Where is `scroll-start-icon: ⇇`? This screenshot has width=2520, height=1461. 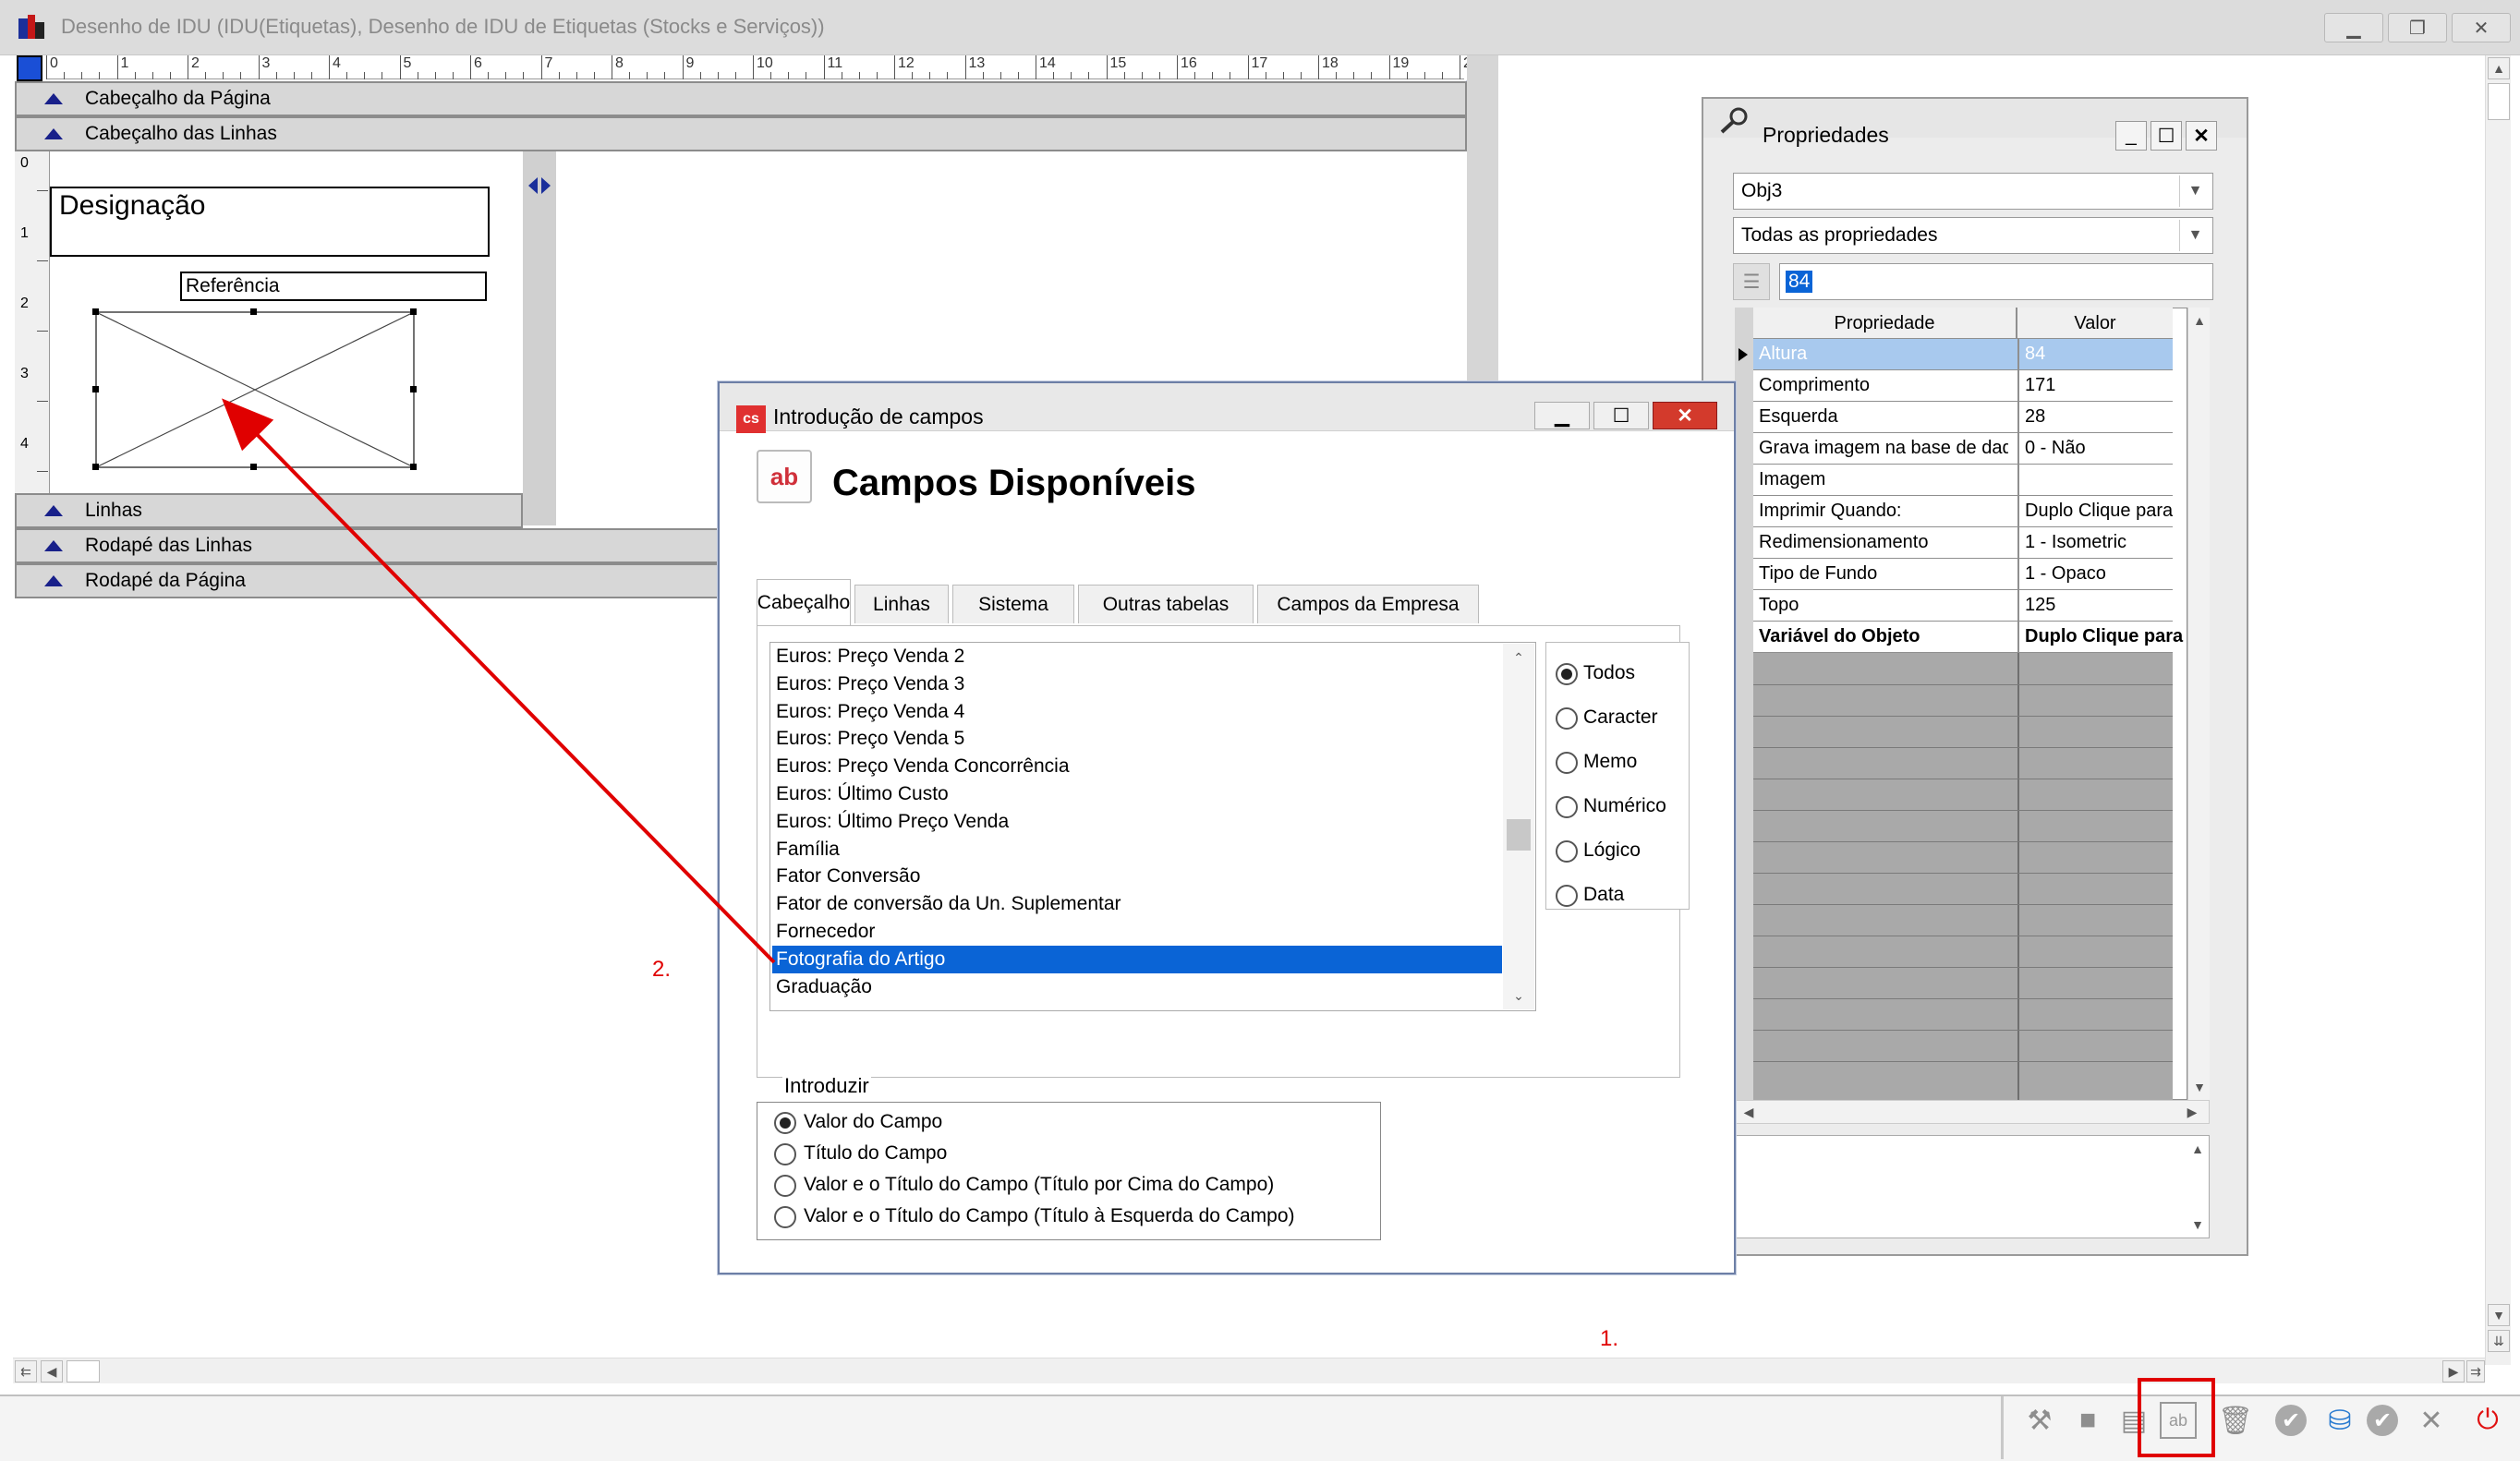
scroll-start-icon: ⇇ is located at coordinates (26, 1371).